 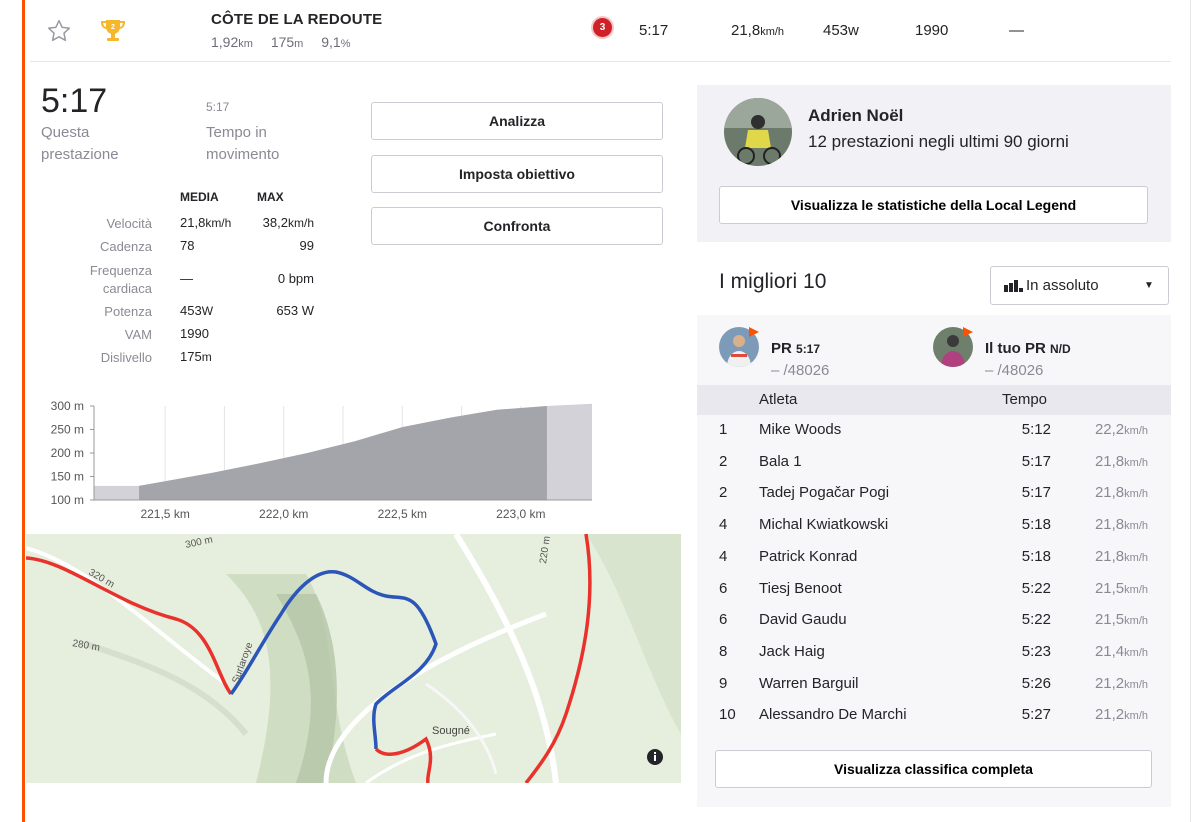 I want to click on segment-stats: 1,92km 175m 9,1%, so click(x=287, y=42).